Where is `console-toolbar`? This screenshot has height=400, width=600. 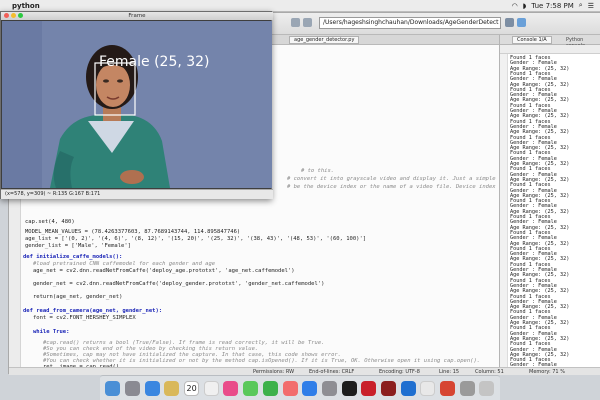
console-toolbar is located at coordinates (550, 49).